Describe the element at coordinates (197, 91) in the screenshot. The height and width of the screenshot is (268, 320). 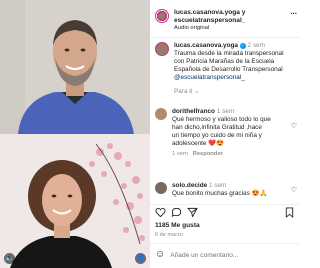
I see `chevron-down-icon: ⌄` at that location.